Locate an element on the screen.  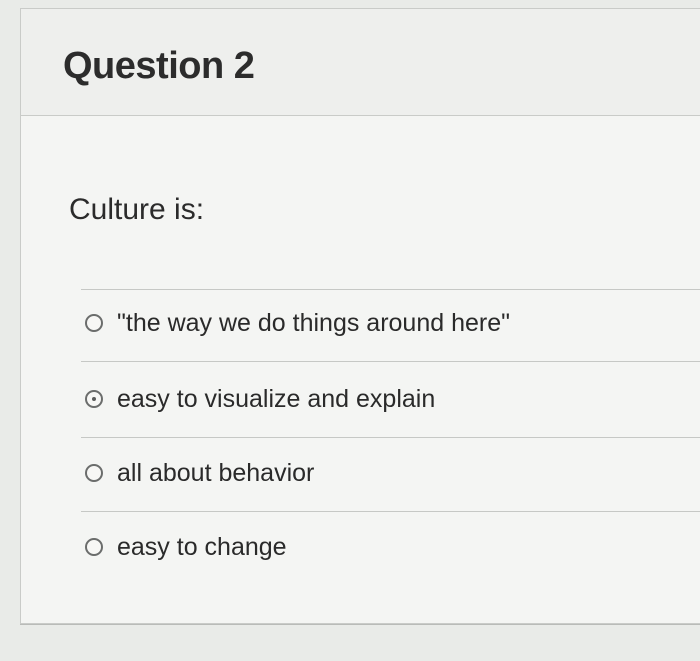
question-title: Question 2 is located at coordinates (159, 66).